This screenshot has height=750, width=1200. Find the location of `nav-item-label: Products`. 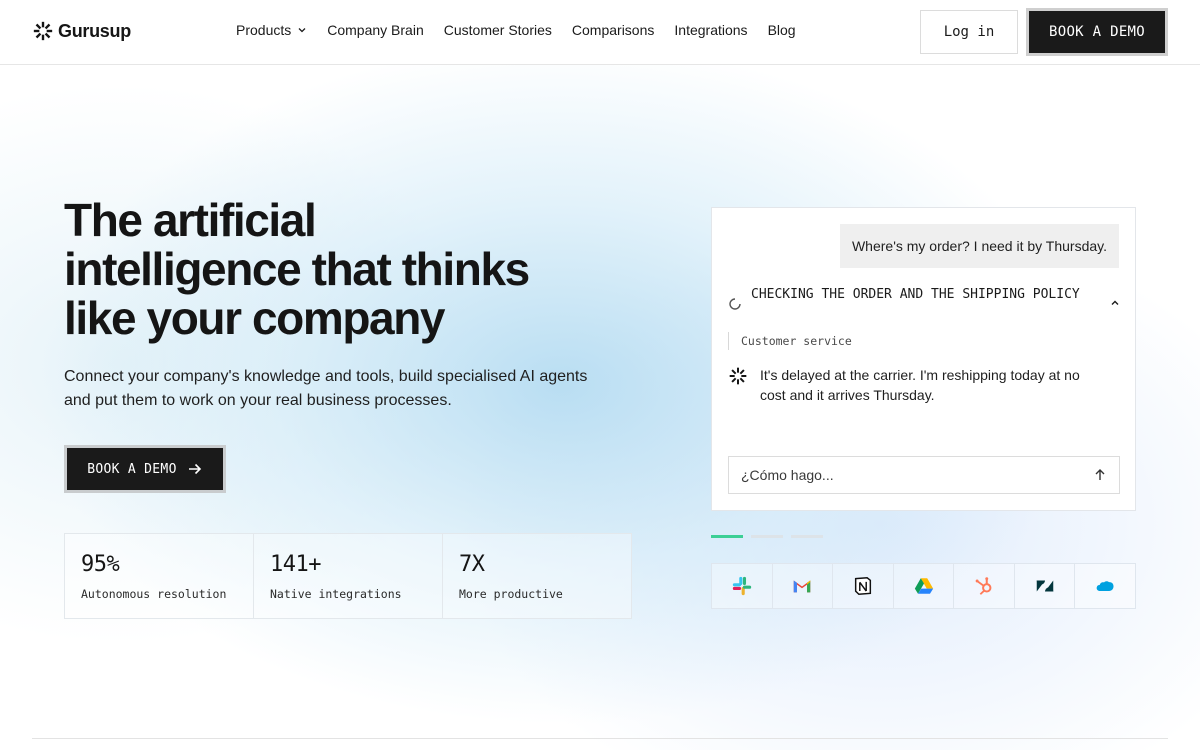

nav-item-label: Products is located at coordinates (264, 30).